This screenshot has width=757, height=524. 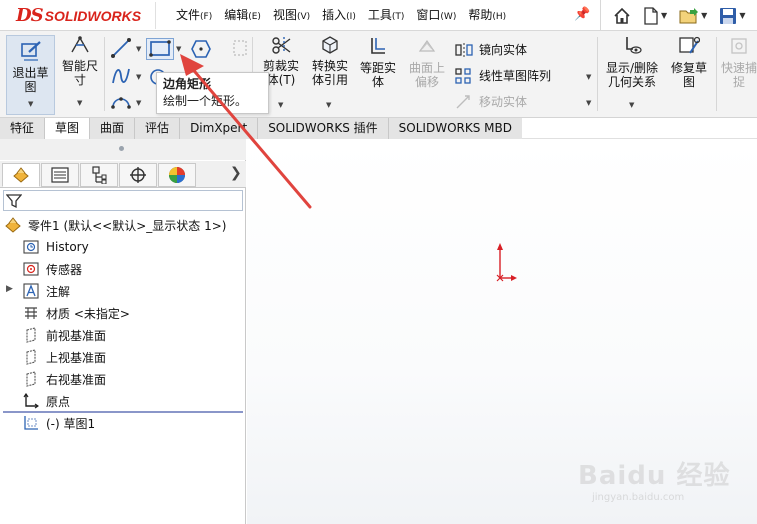 I want to click on display-manager-tab, so click(x=177, y=175).